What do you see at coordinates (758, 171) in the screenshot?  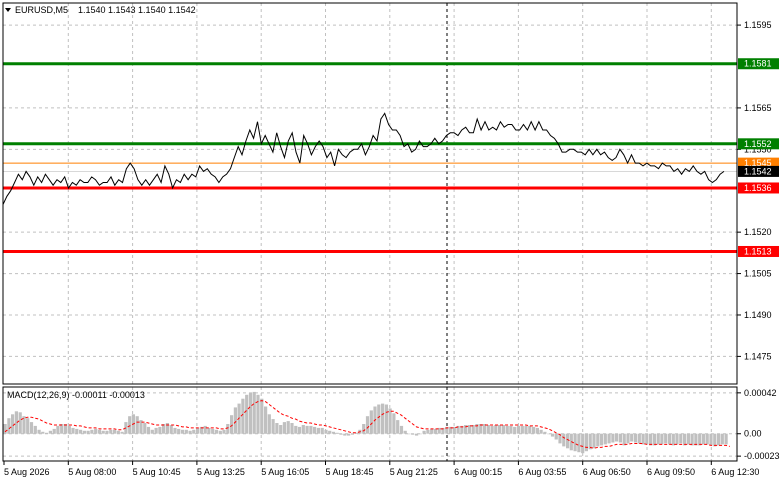 I see `level-tag-text: 1.1542` at bounding box center [758, 171].